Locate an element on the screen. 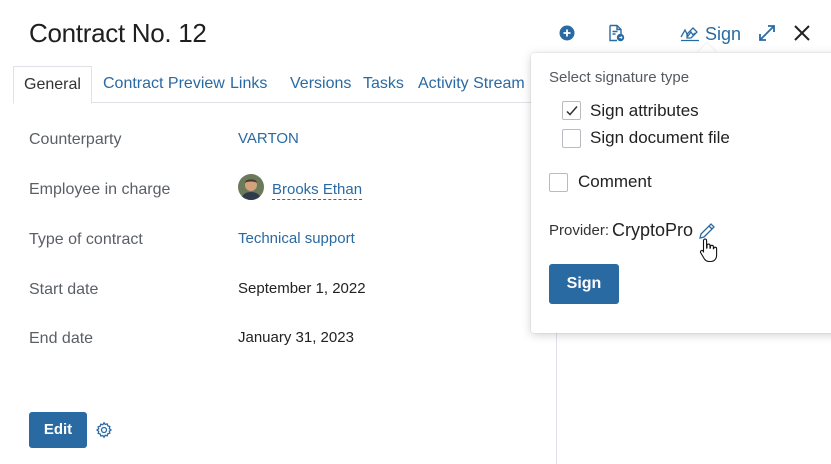 Image resolution: width=831 pixels, height=464 pixels. panel-divider is located at coordinates (556, 397).